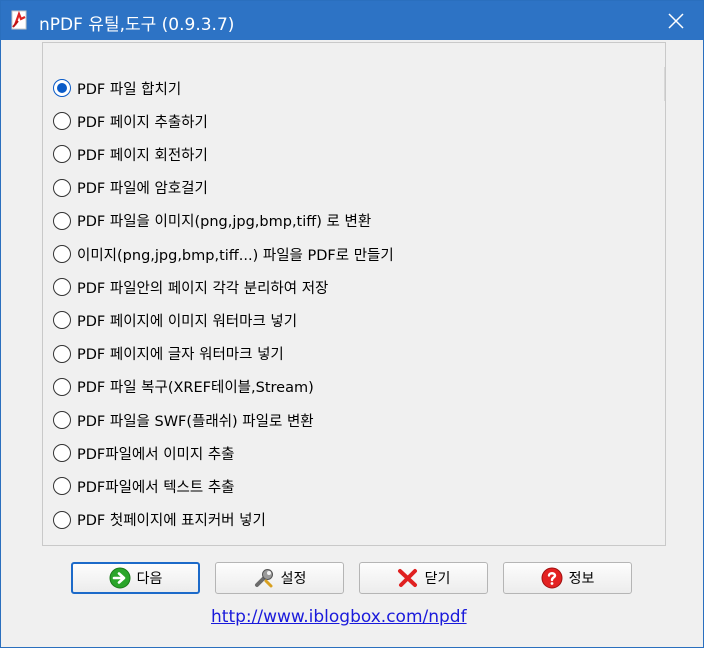 Image resolution: width=704 pixels, height=648 pixels. I want to click on settings-button: 설정, so click(279, 578).